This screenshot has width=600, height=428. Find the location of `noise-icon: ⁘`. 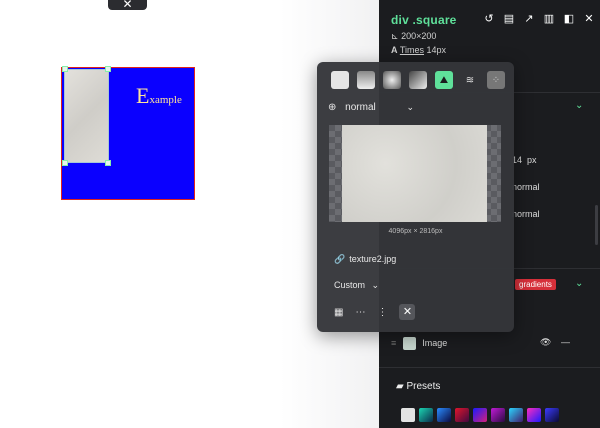

noise-icon: ⁘ is located at coordinates (496, 80).